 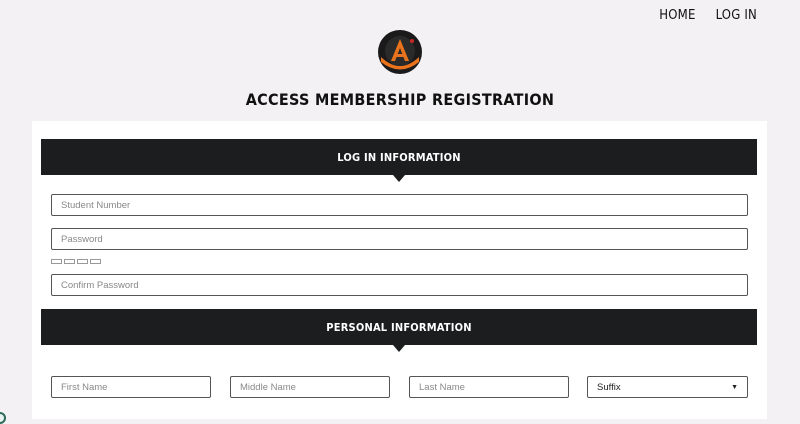 What do you see at coordinates (3, 418) in the screenshot?
I see `chat-widget-icon` at bounding box center [3, 418].